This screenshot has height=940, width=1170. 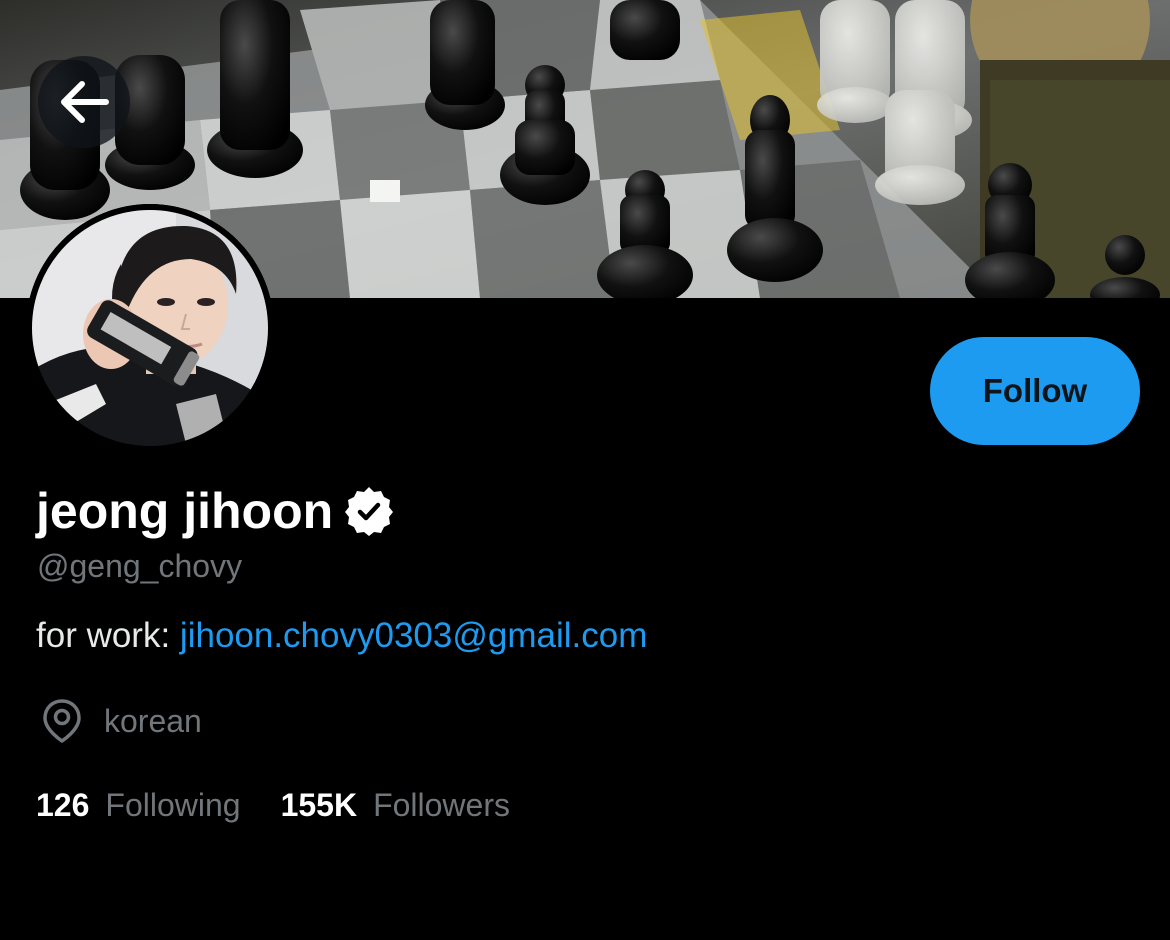 I want to click on followers-stat: 155K Followers, so click(x=395, y=805).